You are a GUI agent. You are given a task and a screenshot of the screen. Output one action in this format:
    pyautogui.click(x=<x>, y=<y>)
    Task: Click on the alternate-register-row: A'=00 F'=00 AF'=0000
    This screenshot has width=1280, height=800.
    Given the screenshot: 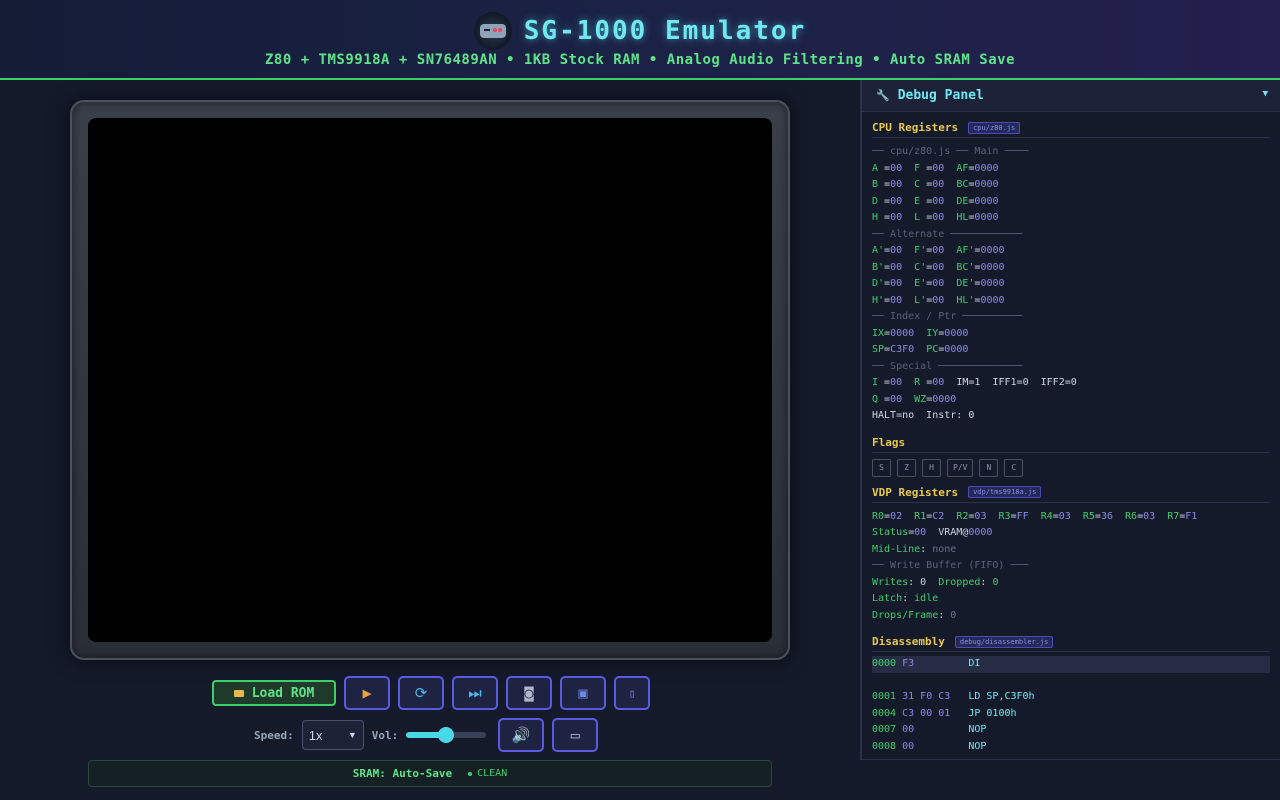 What is the action you would take?
    pyautogui.click(x=938, y=250)
    